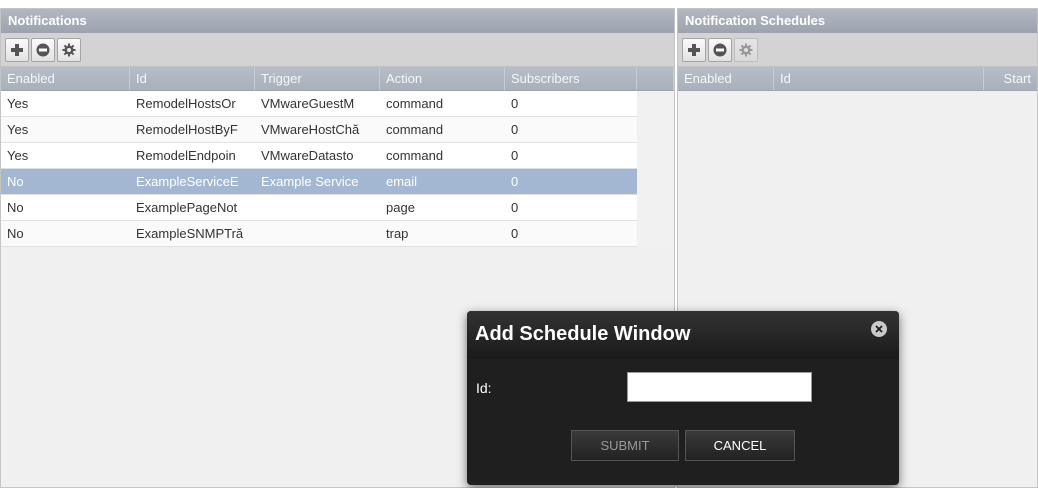 This screenshot has height=488, width=1038. I want to click on column-header-action: Action, so click(442, 78).